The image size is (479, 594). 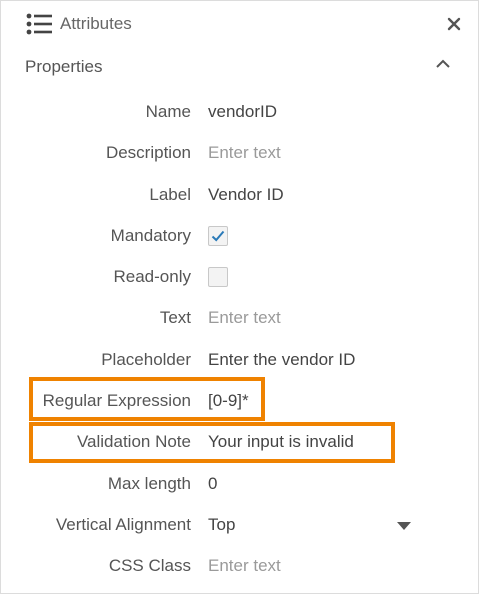 I want to click on field-label: Validation Note, so click(x=133, y=441).